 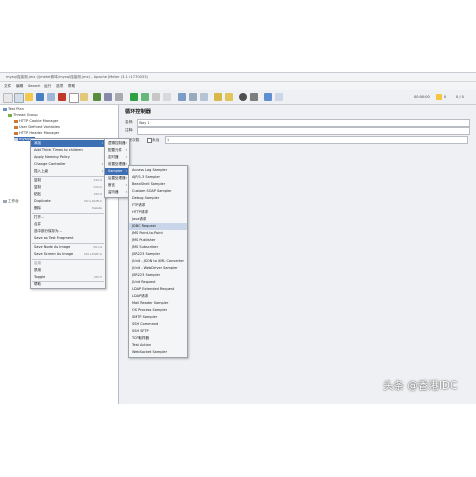 What do you see at coordinates (422, 97) in the screenshot?
I see `elapsed-time: 00:00:00` at bounding box center [422, 97].